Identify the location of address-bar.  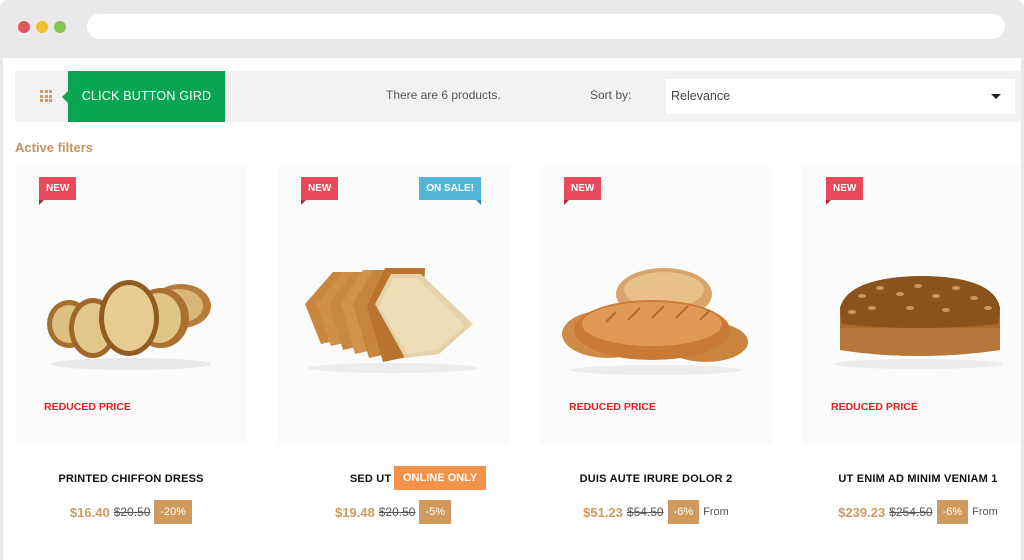
(546, 26).